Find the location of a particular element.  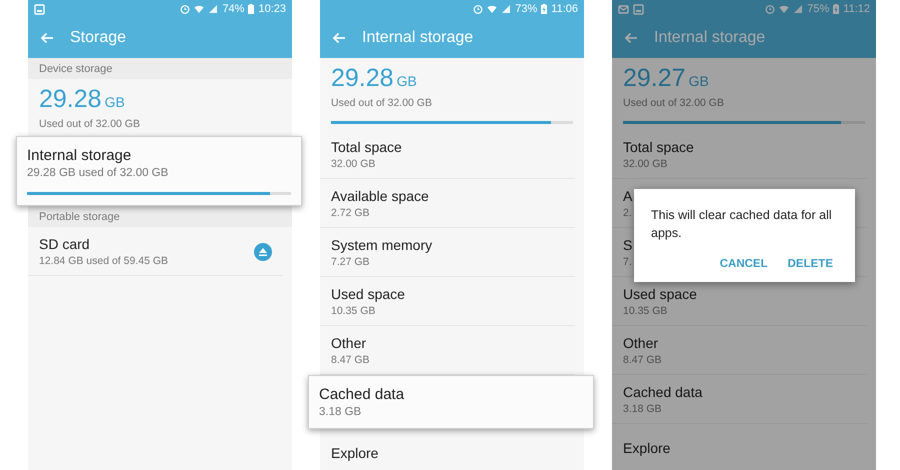

item-subtitle: 2.72 GB is located at coordinates (350, 213).